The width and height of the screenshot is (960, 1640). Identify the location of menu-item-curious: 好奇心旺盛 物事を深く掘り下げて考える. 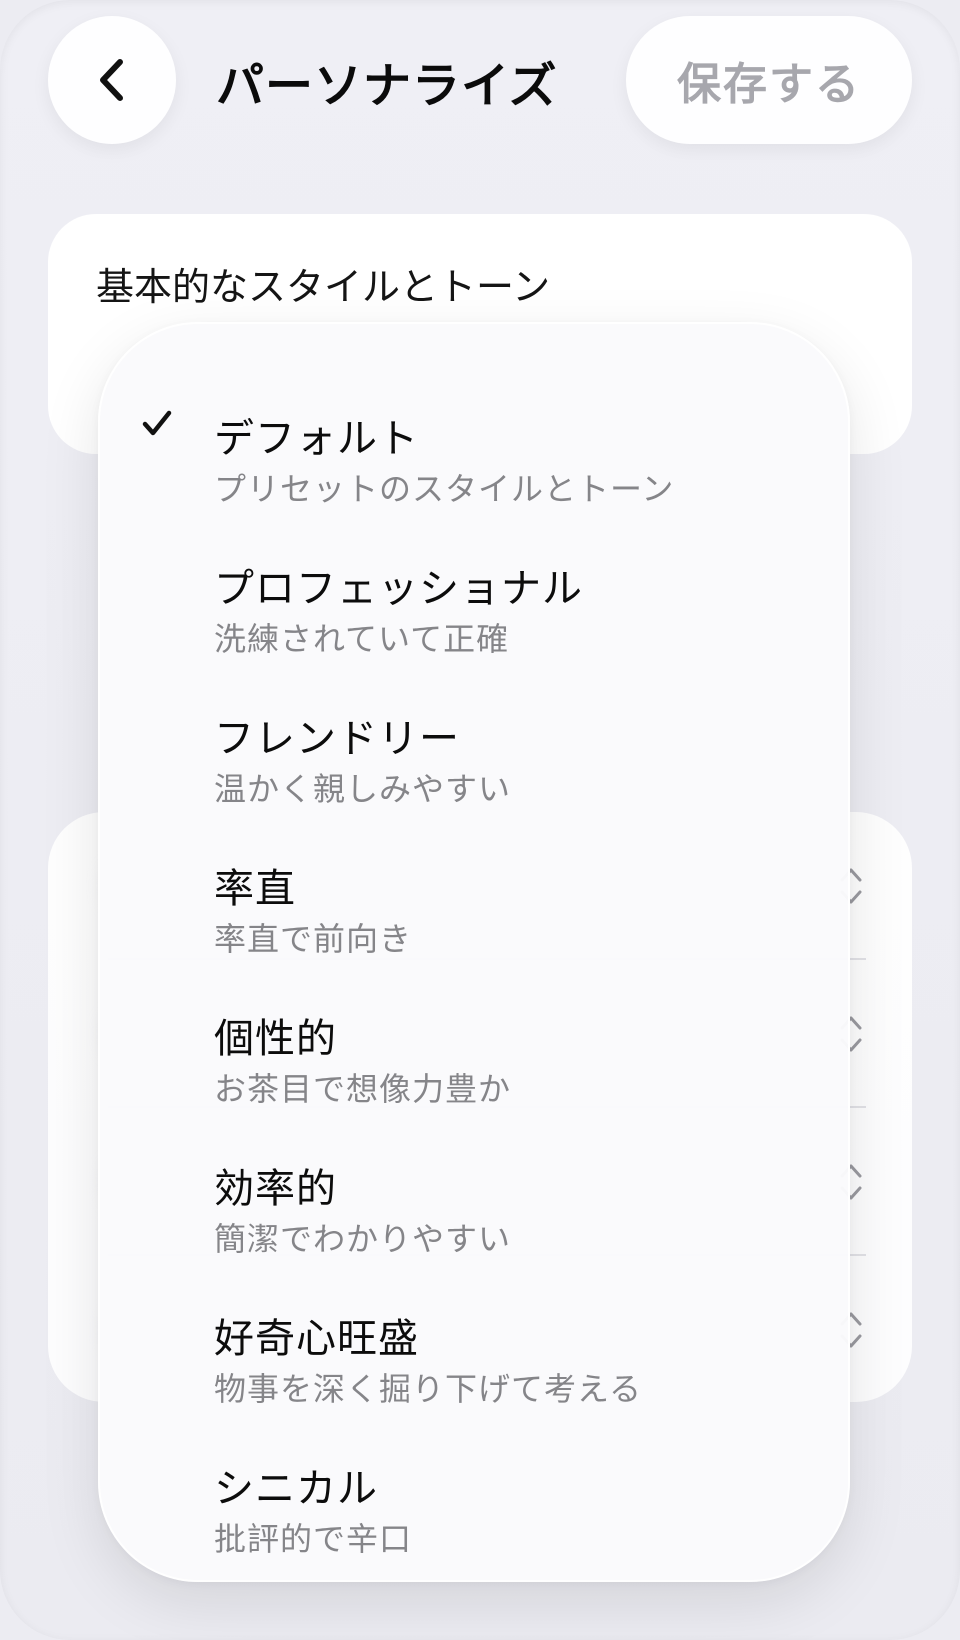
(474, 1335).